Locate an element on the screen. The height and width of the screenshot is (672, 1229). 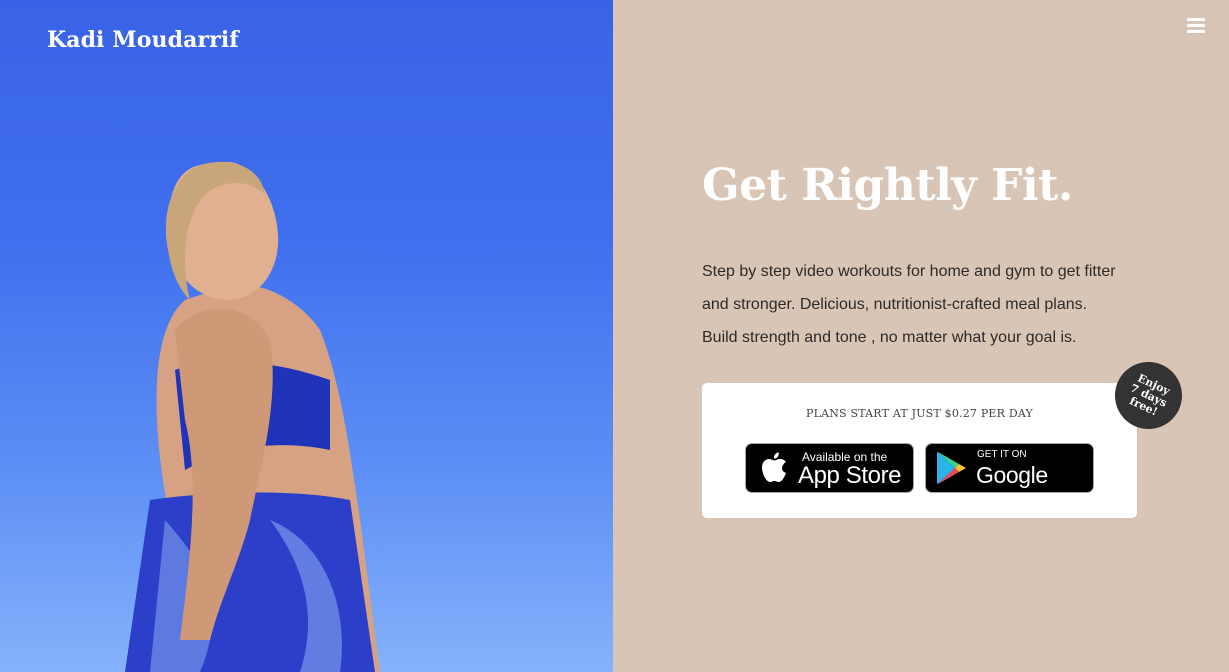
page-title: Get Rightly Fit. is located at coordinates (887, 185).